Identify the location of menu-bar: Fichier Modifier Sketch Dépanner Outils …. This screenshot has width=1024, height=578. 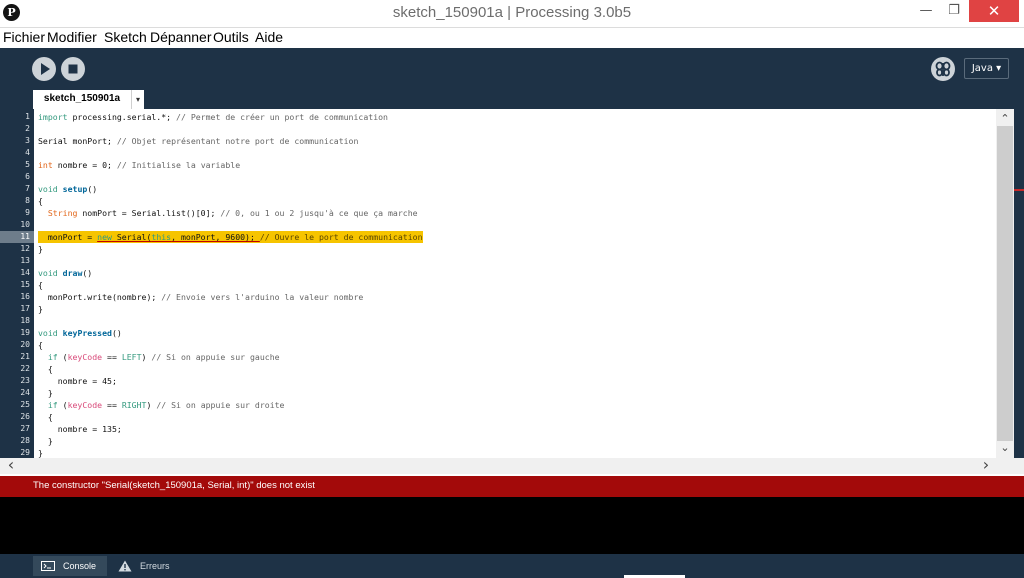
(512, 38).